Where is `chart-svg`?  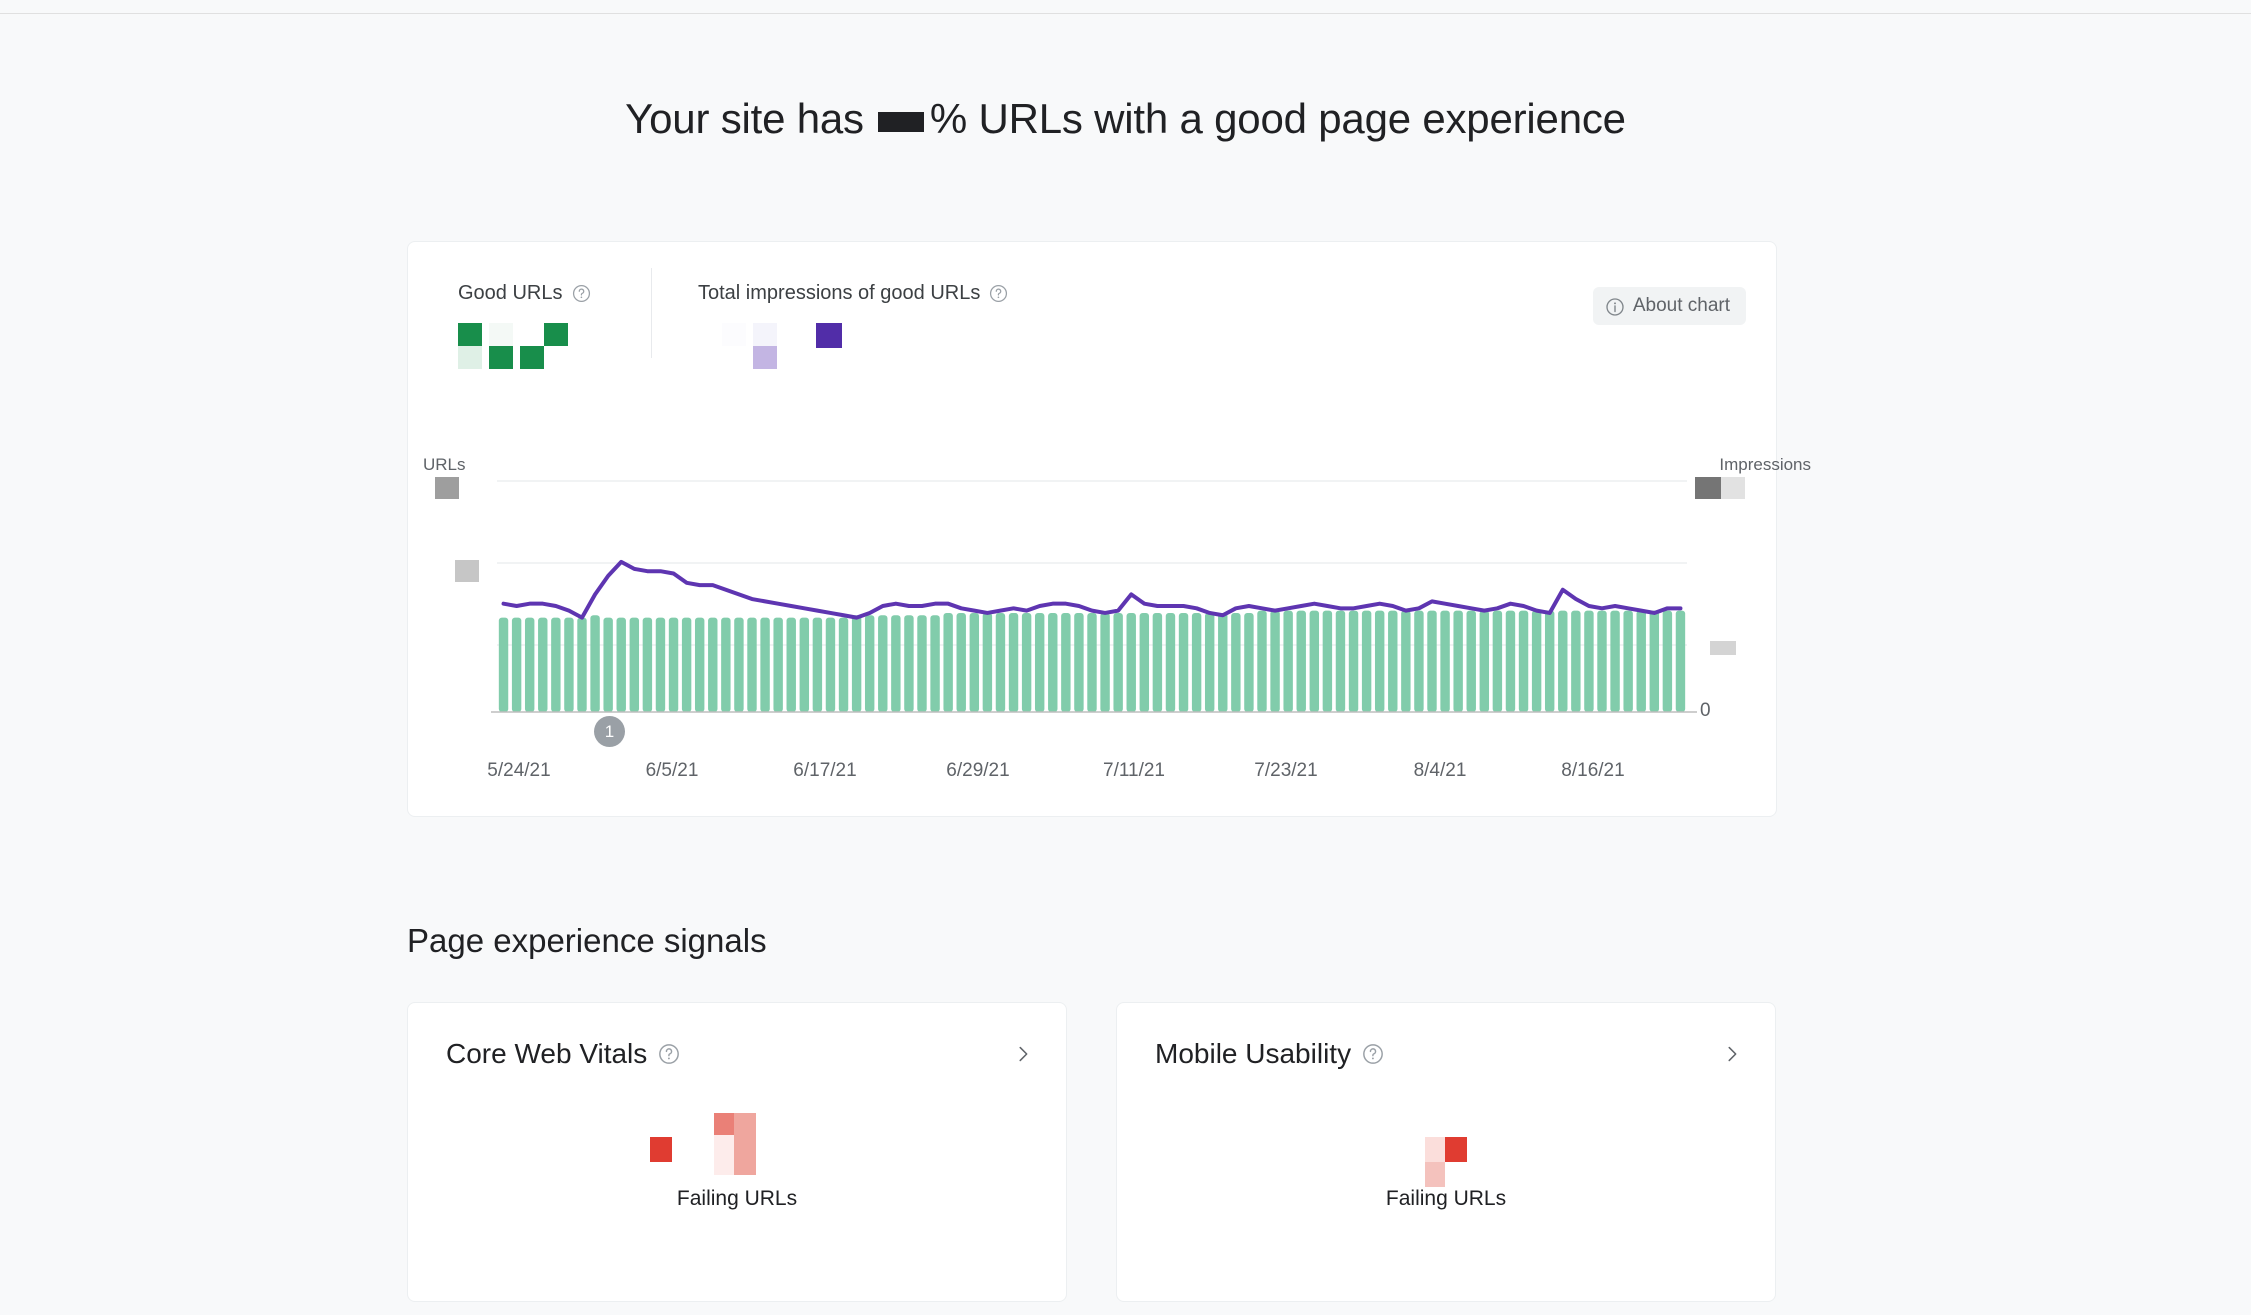
chart-svg is located at coordinates (1094, 636).